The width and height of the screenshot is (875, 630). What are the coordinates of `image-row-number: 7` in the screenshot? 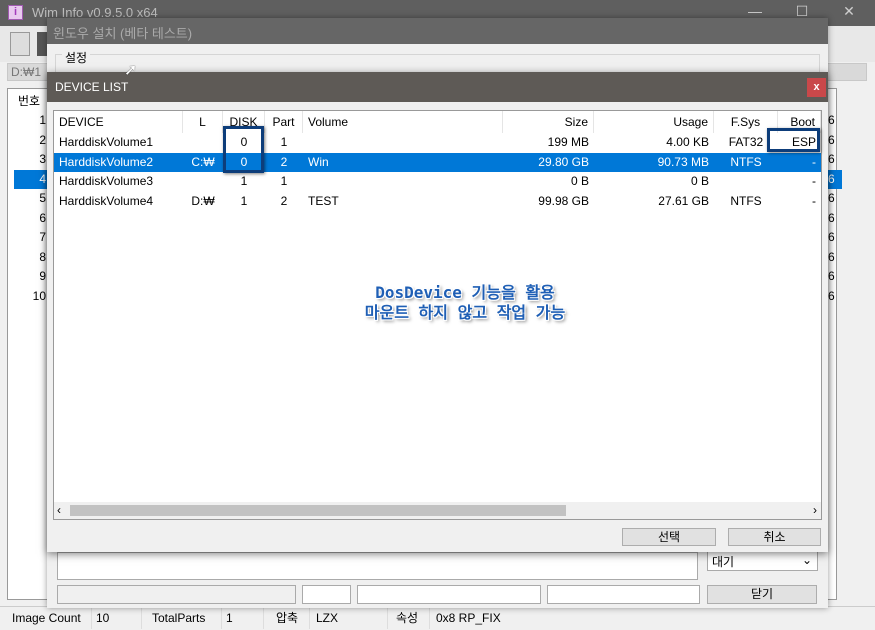 It's located at (31, 237).